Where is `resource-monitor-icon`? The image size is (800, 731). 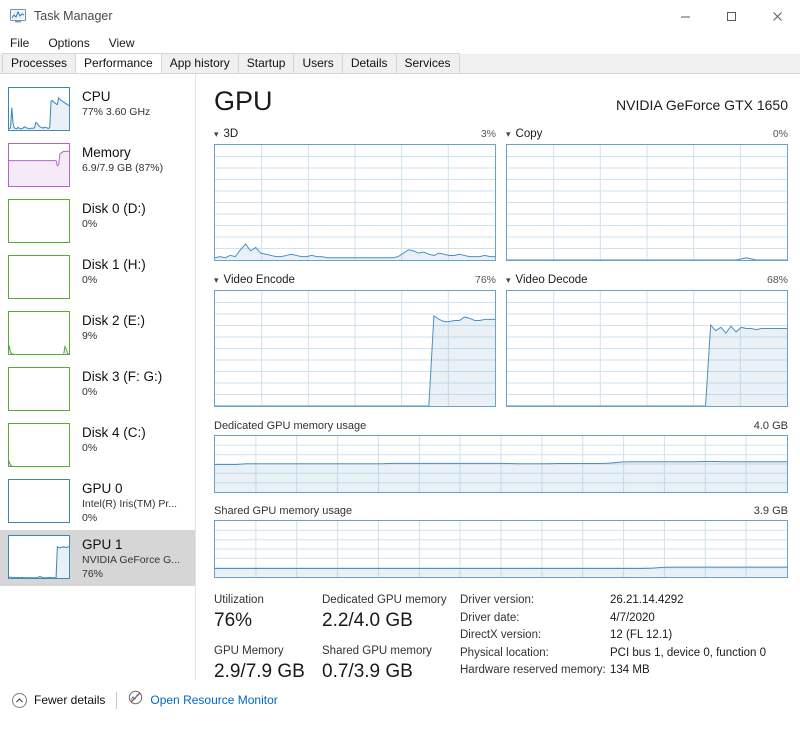 resource-monitor-icon is located at coordinates (135, 700).